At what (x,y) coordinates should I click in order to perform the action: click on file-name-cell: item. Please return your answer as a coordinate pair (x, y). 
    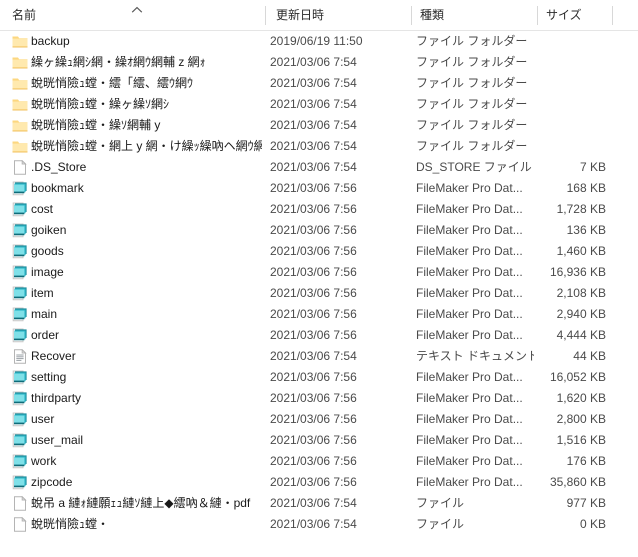
    Looking at the image, I should click on (42, 293).